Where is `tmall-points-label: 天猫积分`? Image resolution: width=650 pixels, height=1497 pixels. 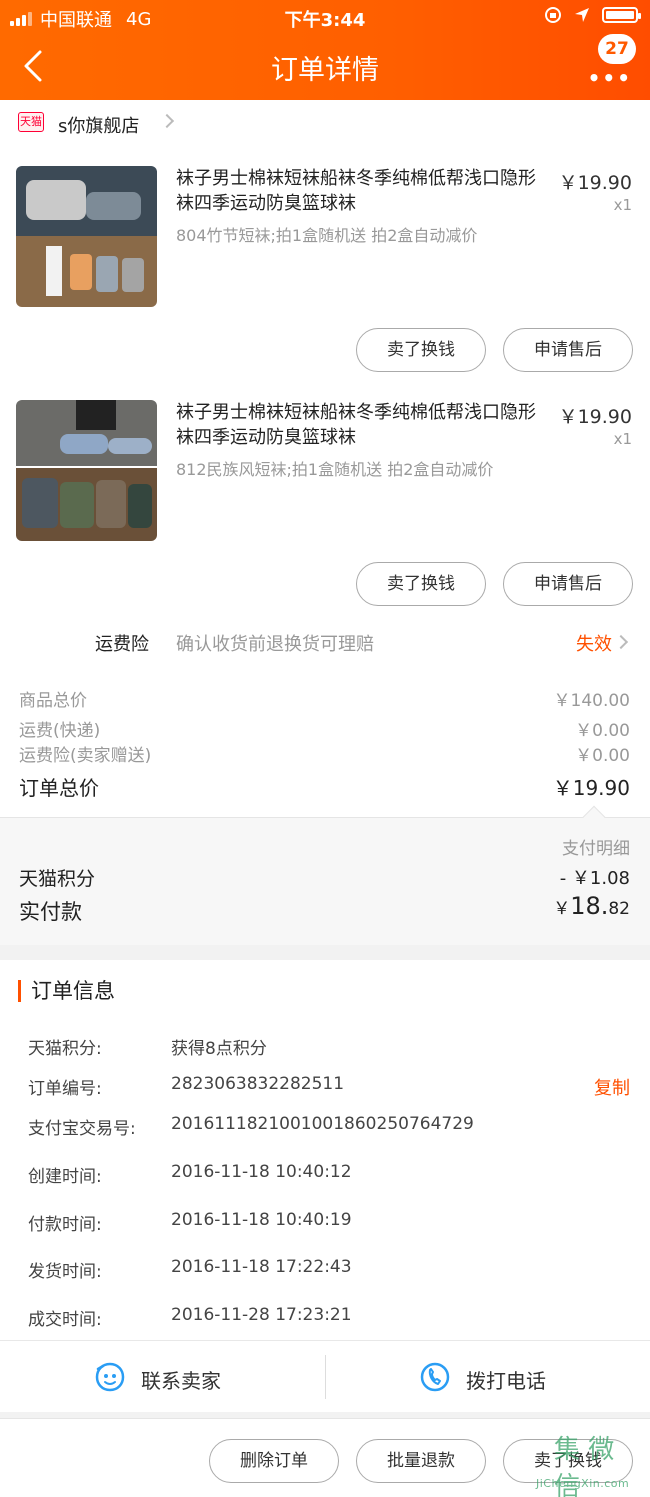 tmall-points-label: 天猫积分 is located at coordinates (57, 879).